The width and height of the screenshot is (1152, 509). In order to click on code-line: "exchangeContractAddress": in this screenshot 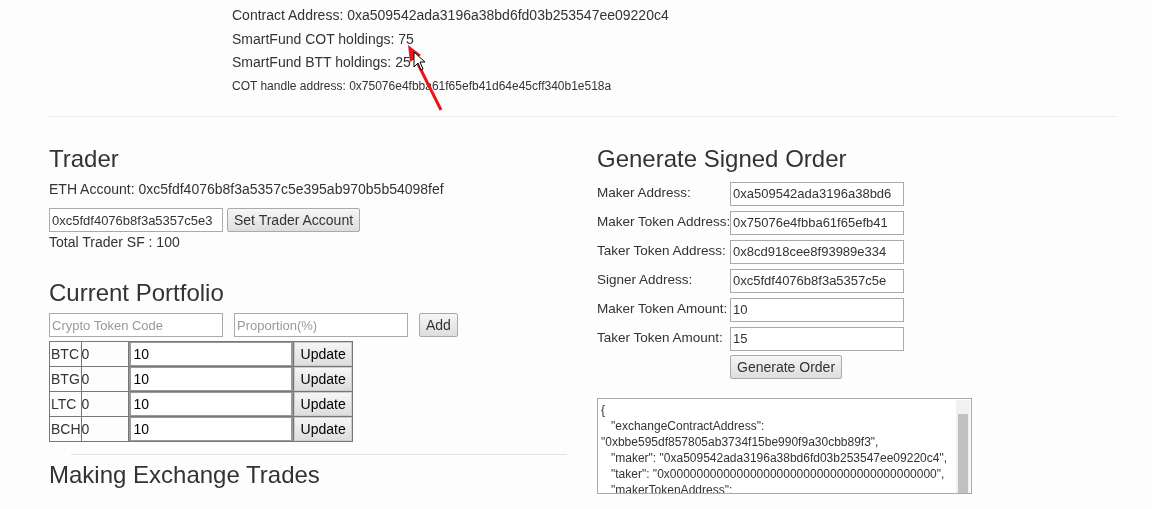, I will do `click(688, 426)`.